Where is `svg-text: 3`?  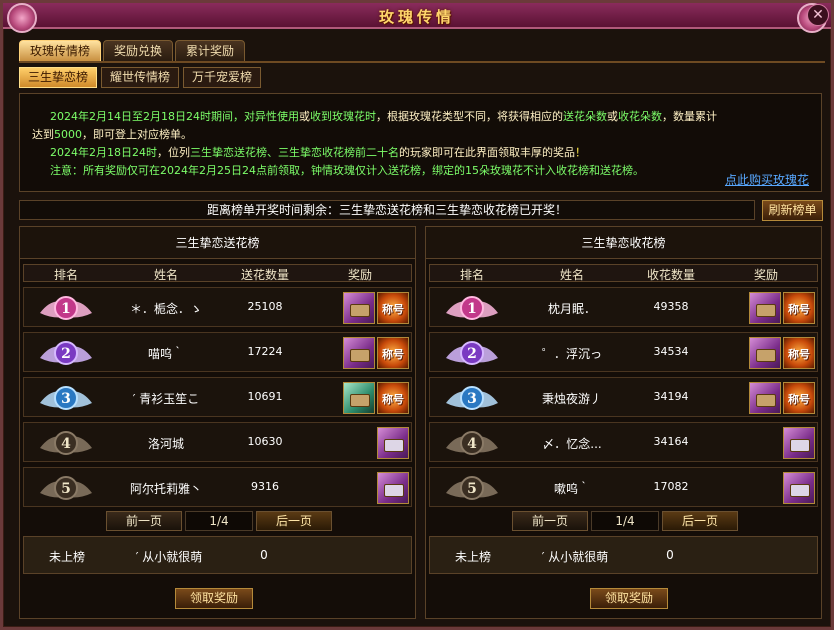 svg-text: 3 is located at coordinates (66, 399).